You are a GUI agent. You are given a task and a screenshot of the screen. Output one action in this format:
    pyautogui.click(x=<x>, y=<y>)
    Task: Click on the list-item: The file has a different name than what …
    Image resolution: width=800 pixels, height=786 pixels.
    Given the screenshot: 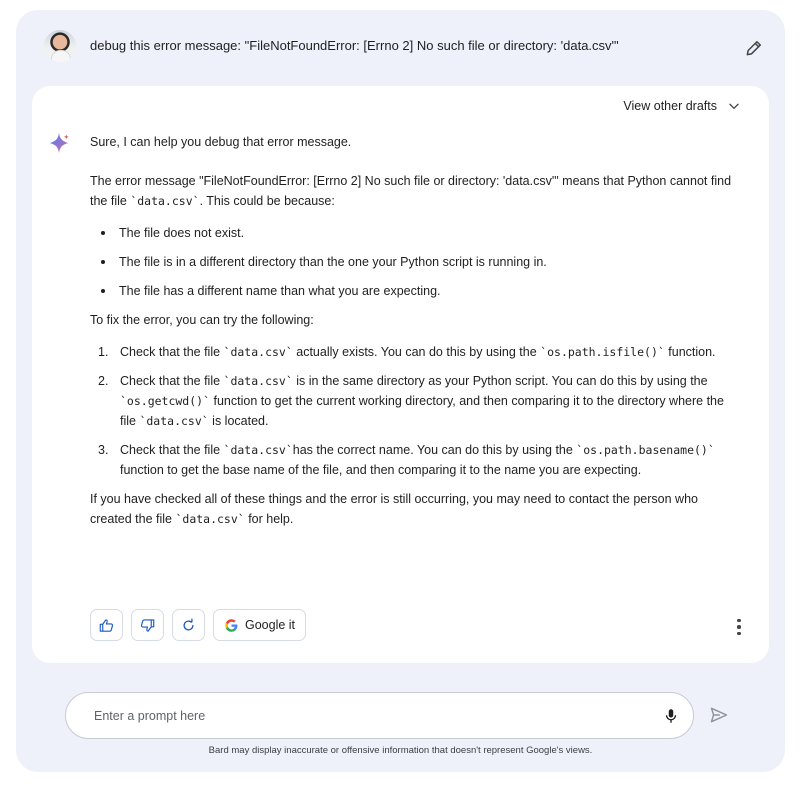 What is the action you would take?
    pyautogui.click(x=414, y=291)
    